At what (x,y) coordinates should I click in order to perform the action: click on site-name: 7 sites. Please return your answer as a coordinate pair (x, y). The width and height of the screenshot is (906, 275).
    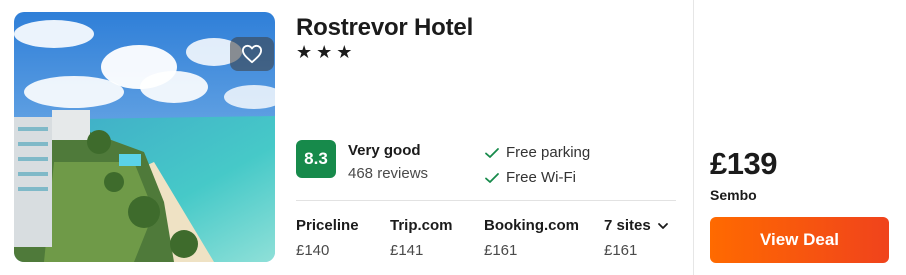
    Looking at the image, I should click on (627, 225).